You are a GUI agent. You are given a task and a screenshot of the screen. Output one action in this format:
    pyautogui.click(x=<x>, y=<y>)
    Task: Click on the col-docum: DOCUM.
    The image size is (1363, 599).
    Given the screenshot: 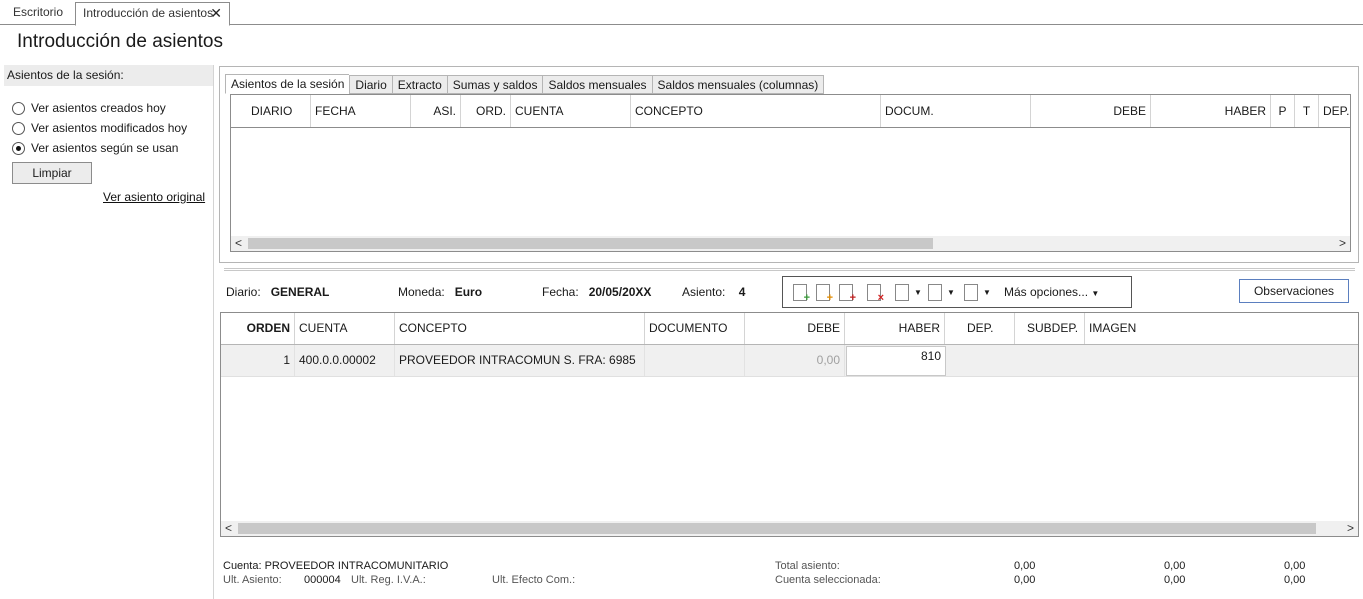 What is the action you would take?
    pyautogui.click(x=956, y=111)
    